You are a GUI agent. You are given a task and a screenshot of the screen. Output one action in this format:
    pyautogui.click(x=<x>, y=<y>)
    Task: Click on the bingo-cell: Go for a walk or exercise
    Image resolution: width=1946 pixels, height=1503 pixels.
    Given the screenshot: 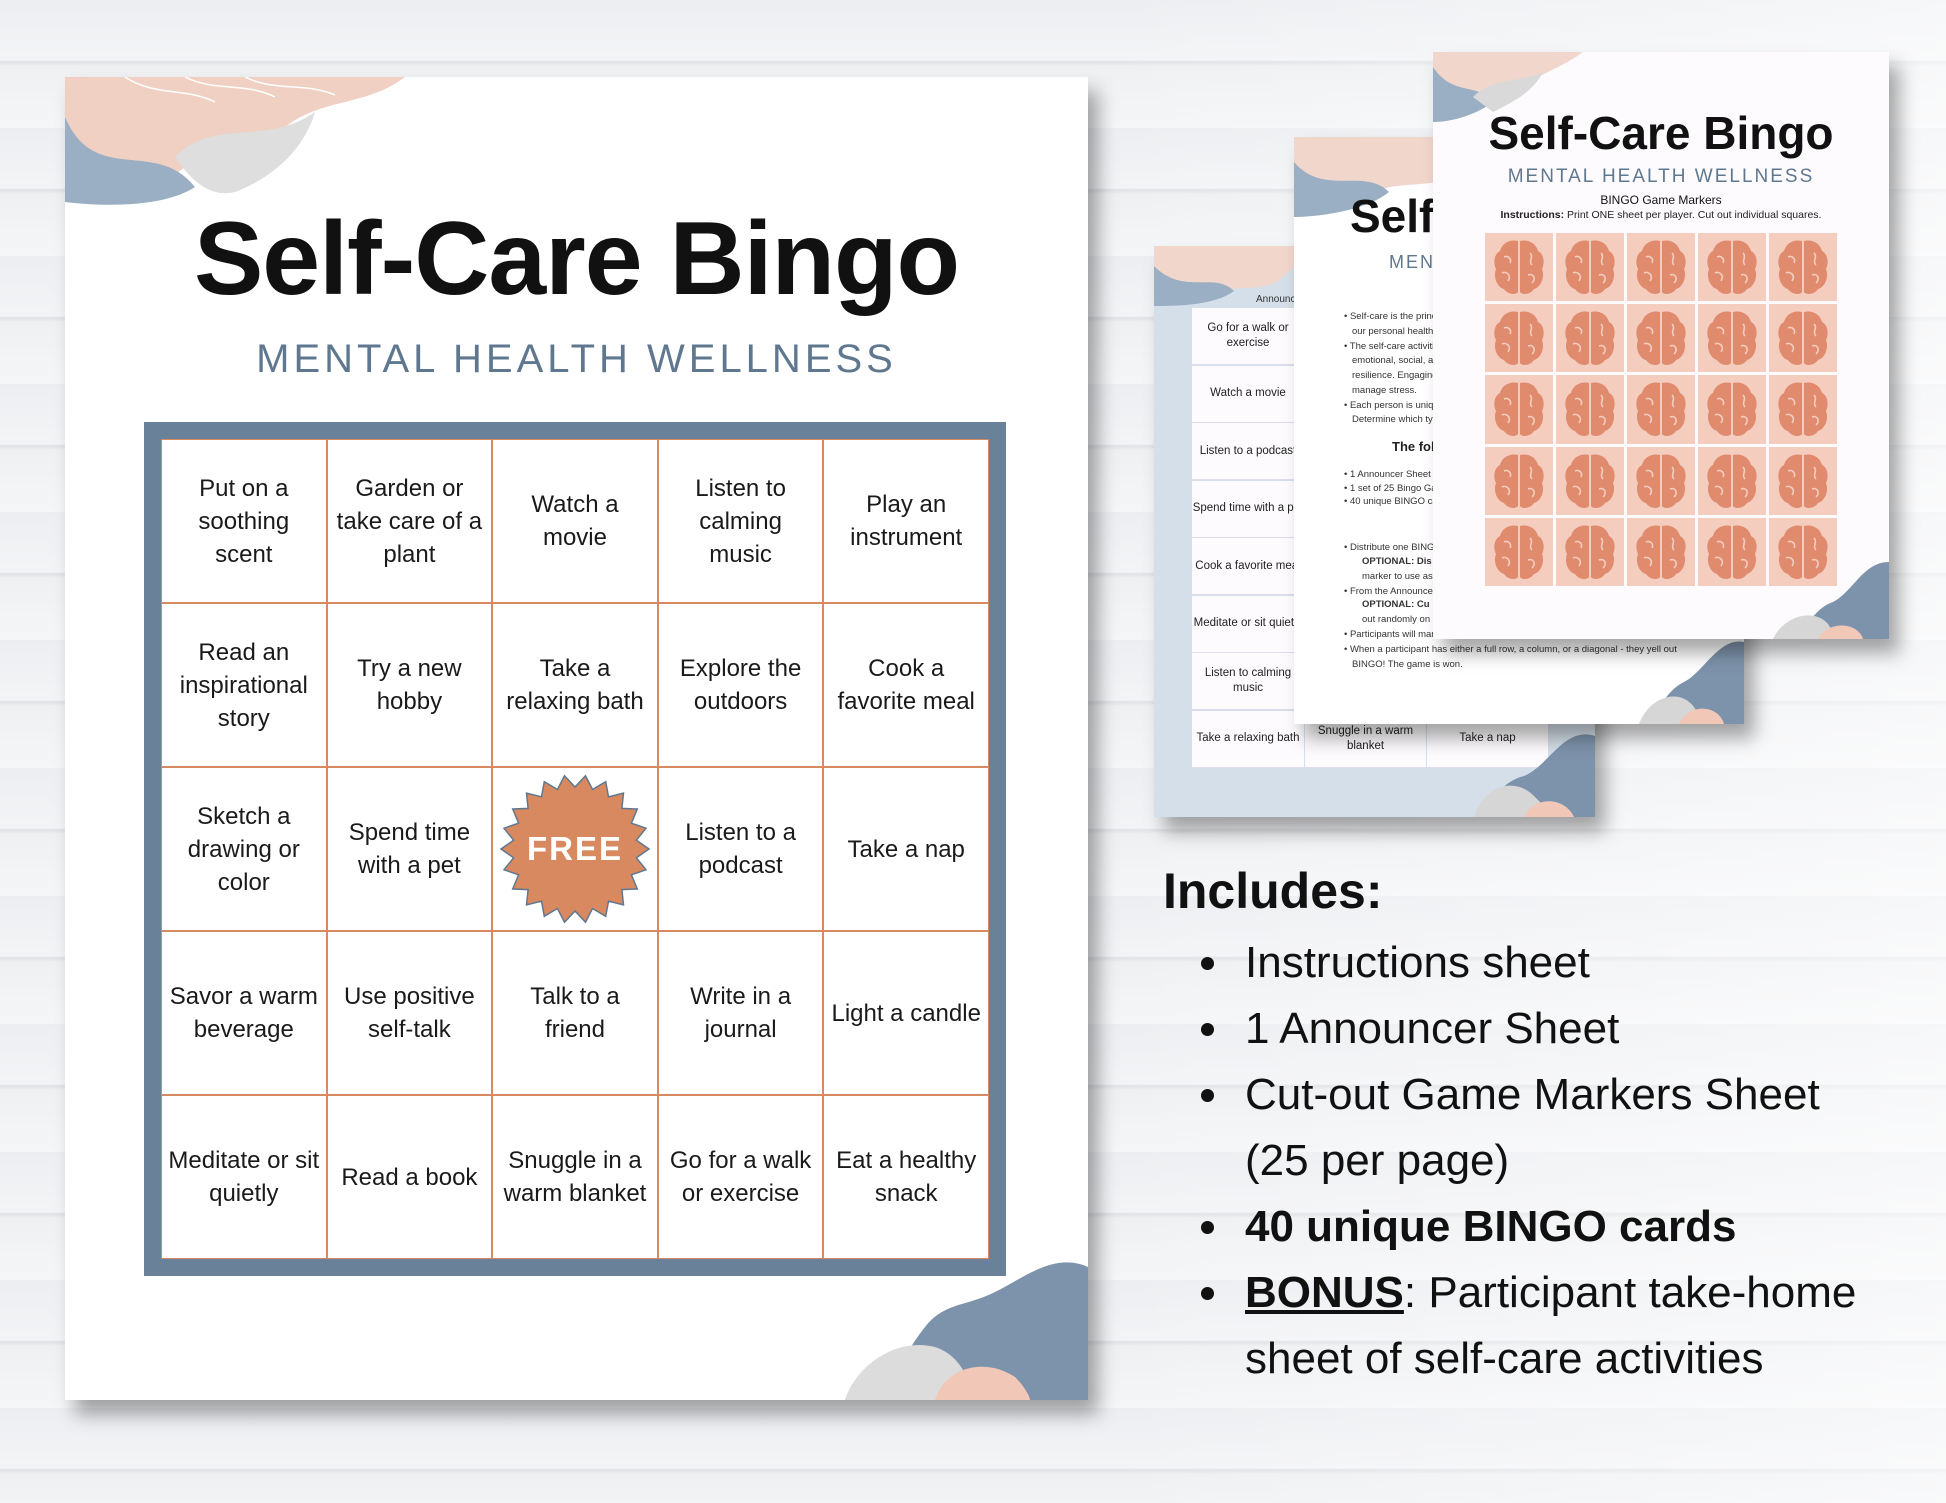 What is the action you would take?
    pyautogui.click(x=740, y=1177)
    